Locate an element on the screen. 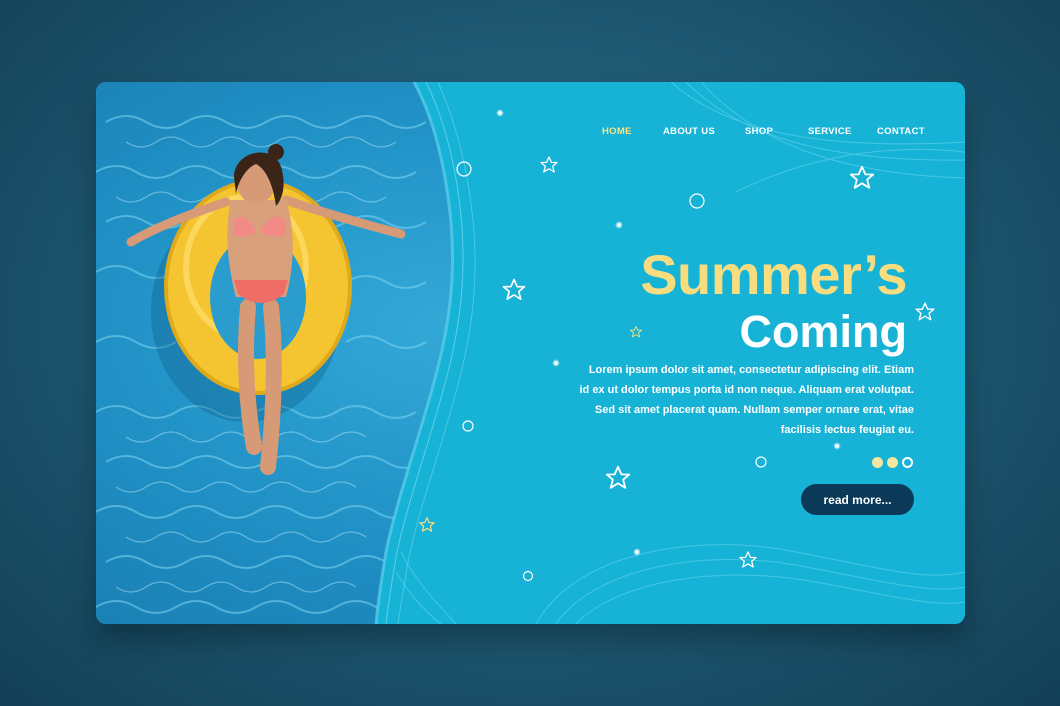  hero-title: Summer’s Coming is located at coordinates (773, 300).